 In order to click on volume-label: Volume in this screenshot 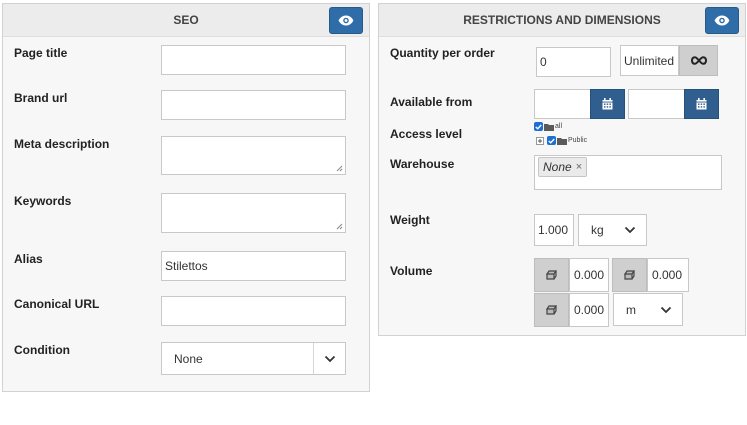, I will do `click(411, 271)`.